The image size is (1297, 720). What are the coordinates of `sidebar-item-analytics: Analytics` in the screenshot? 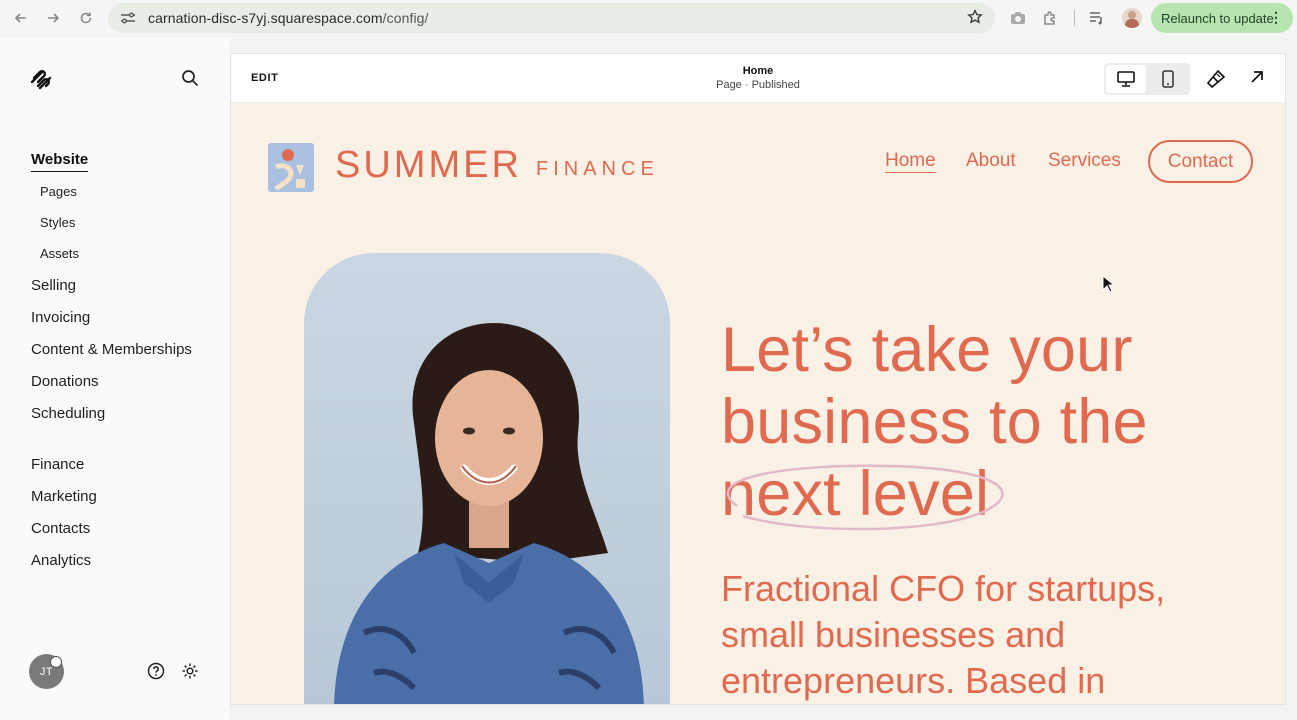 It's located at (61, 560).